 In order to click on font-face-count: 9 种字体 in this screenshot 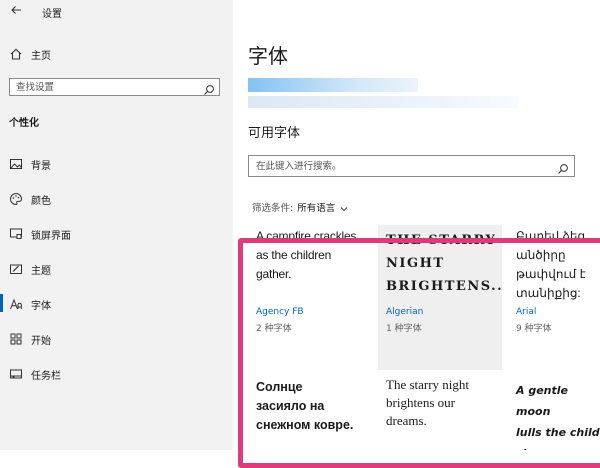, I will do `click(534, 329)`.